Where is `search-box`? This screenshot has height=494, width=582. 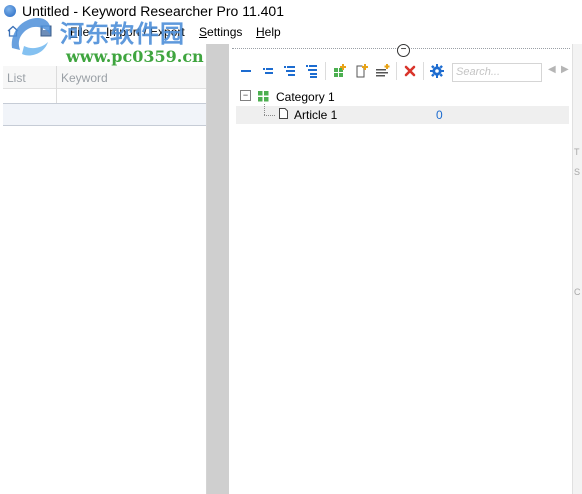
search-box is located at coordinates (497, 72).